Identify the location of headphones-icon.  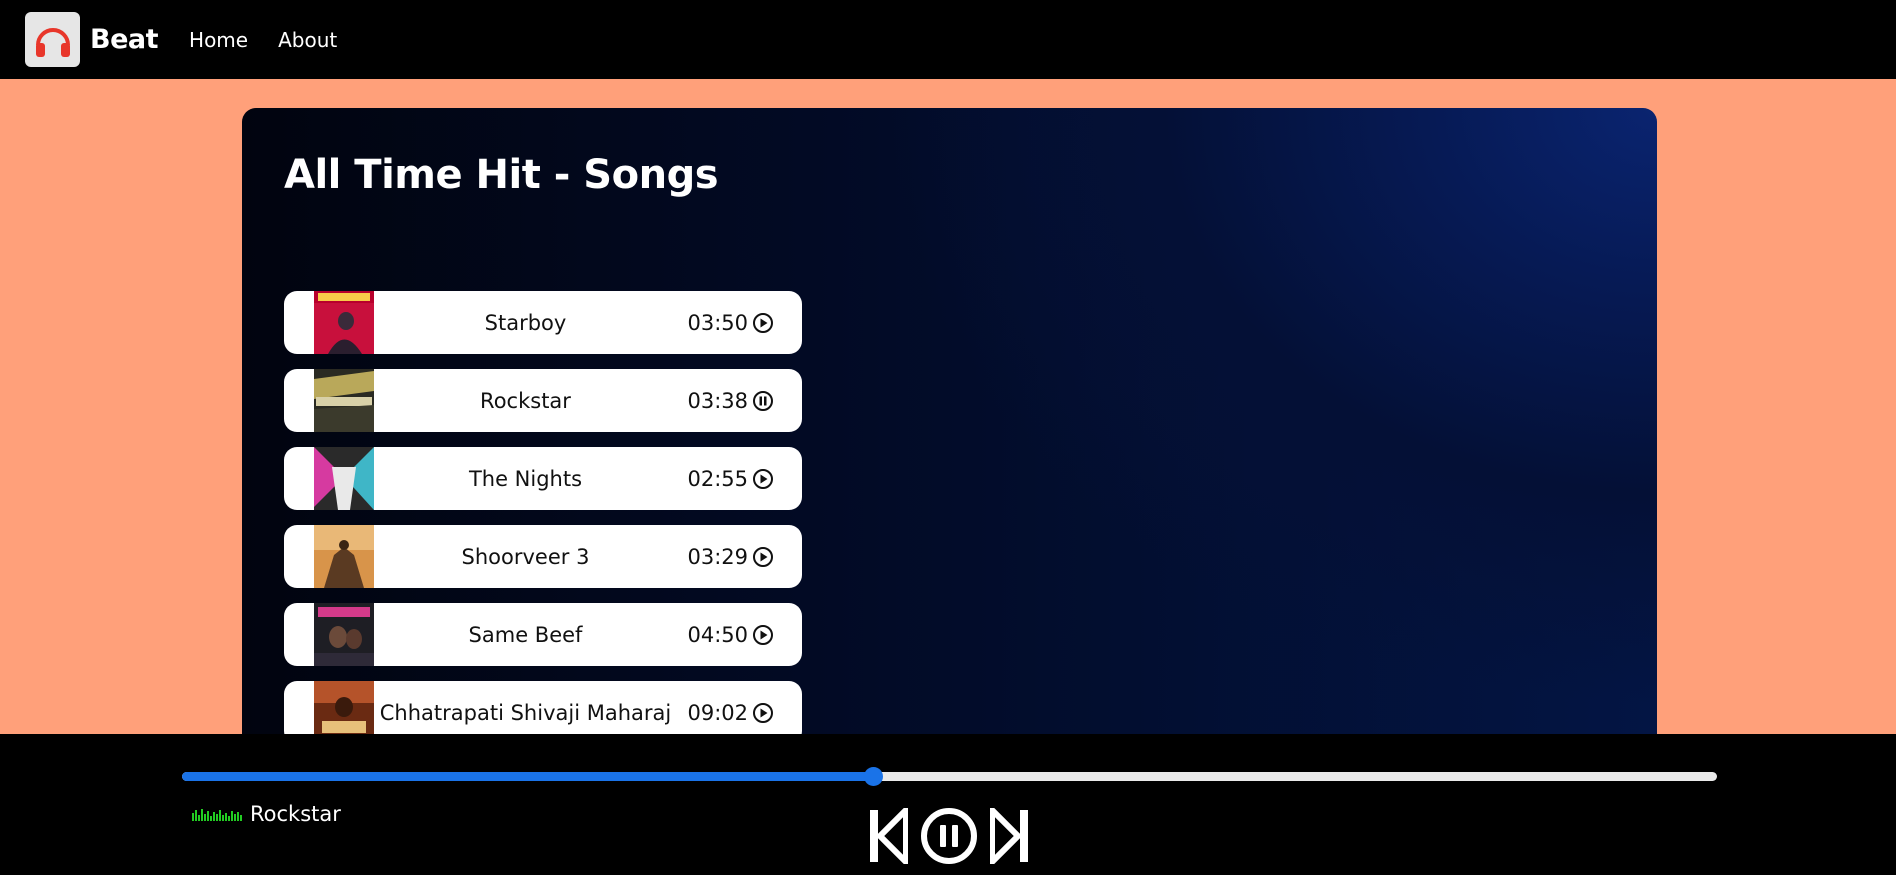
(52, 42).